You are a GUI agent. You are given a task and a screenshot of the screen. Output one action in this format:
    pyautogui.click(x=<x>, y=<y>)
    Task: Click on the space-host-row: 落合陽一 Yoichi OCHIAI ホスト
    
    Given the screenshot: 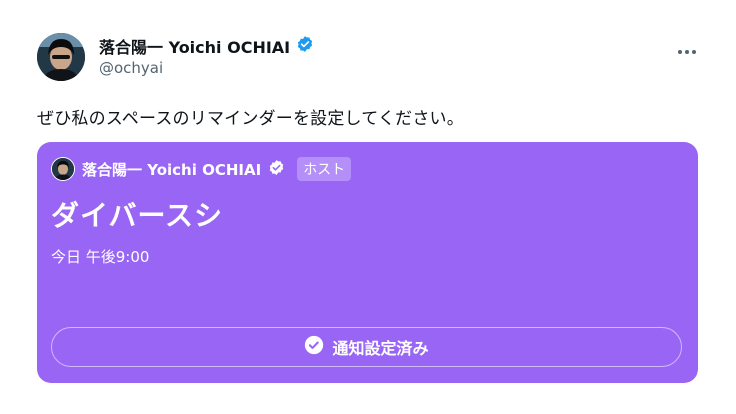 What is the action you would take?
    pyautogui.click(x=201, y=169)
    